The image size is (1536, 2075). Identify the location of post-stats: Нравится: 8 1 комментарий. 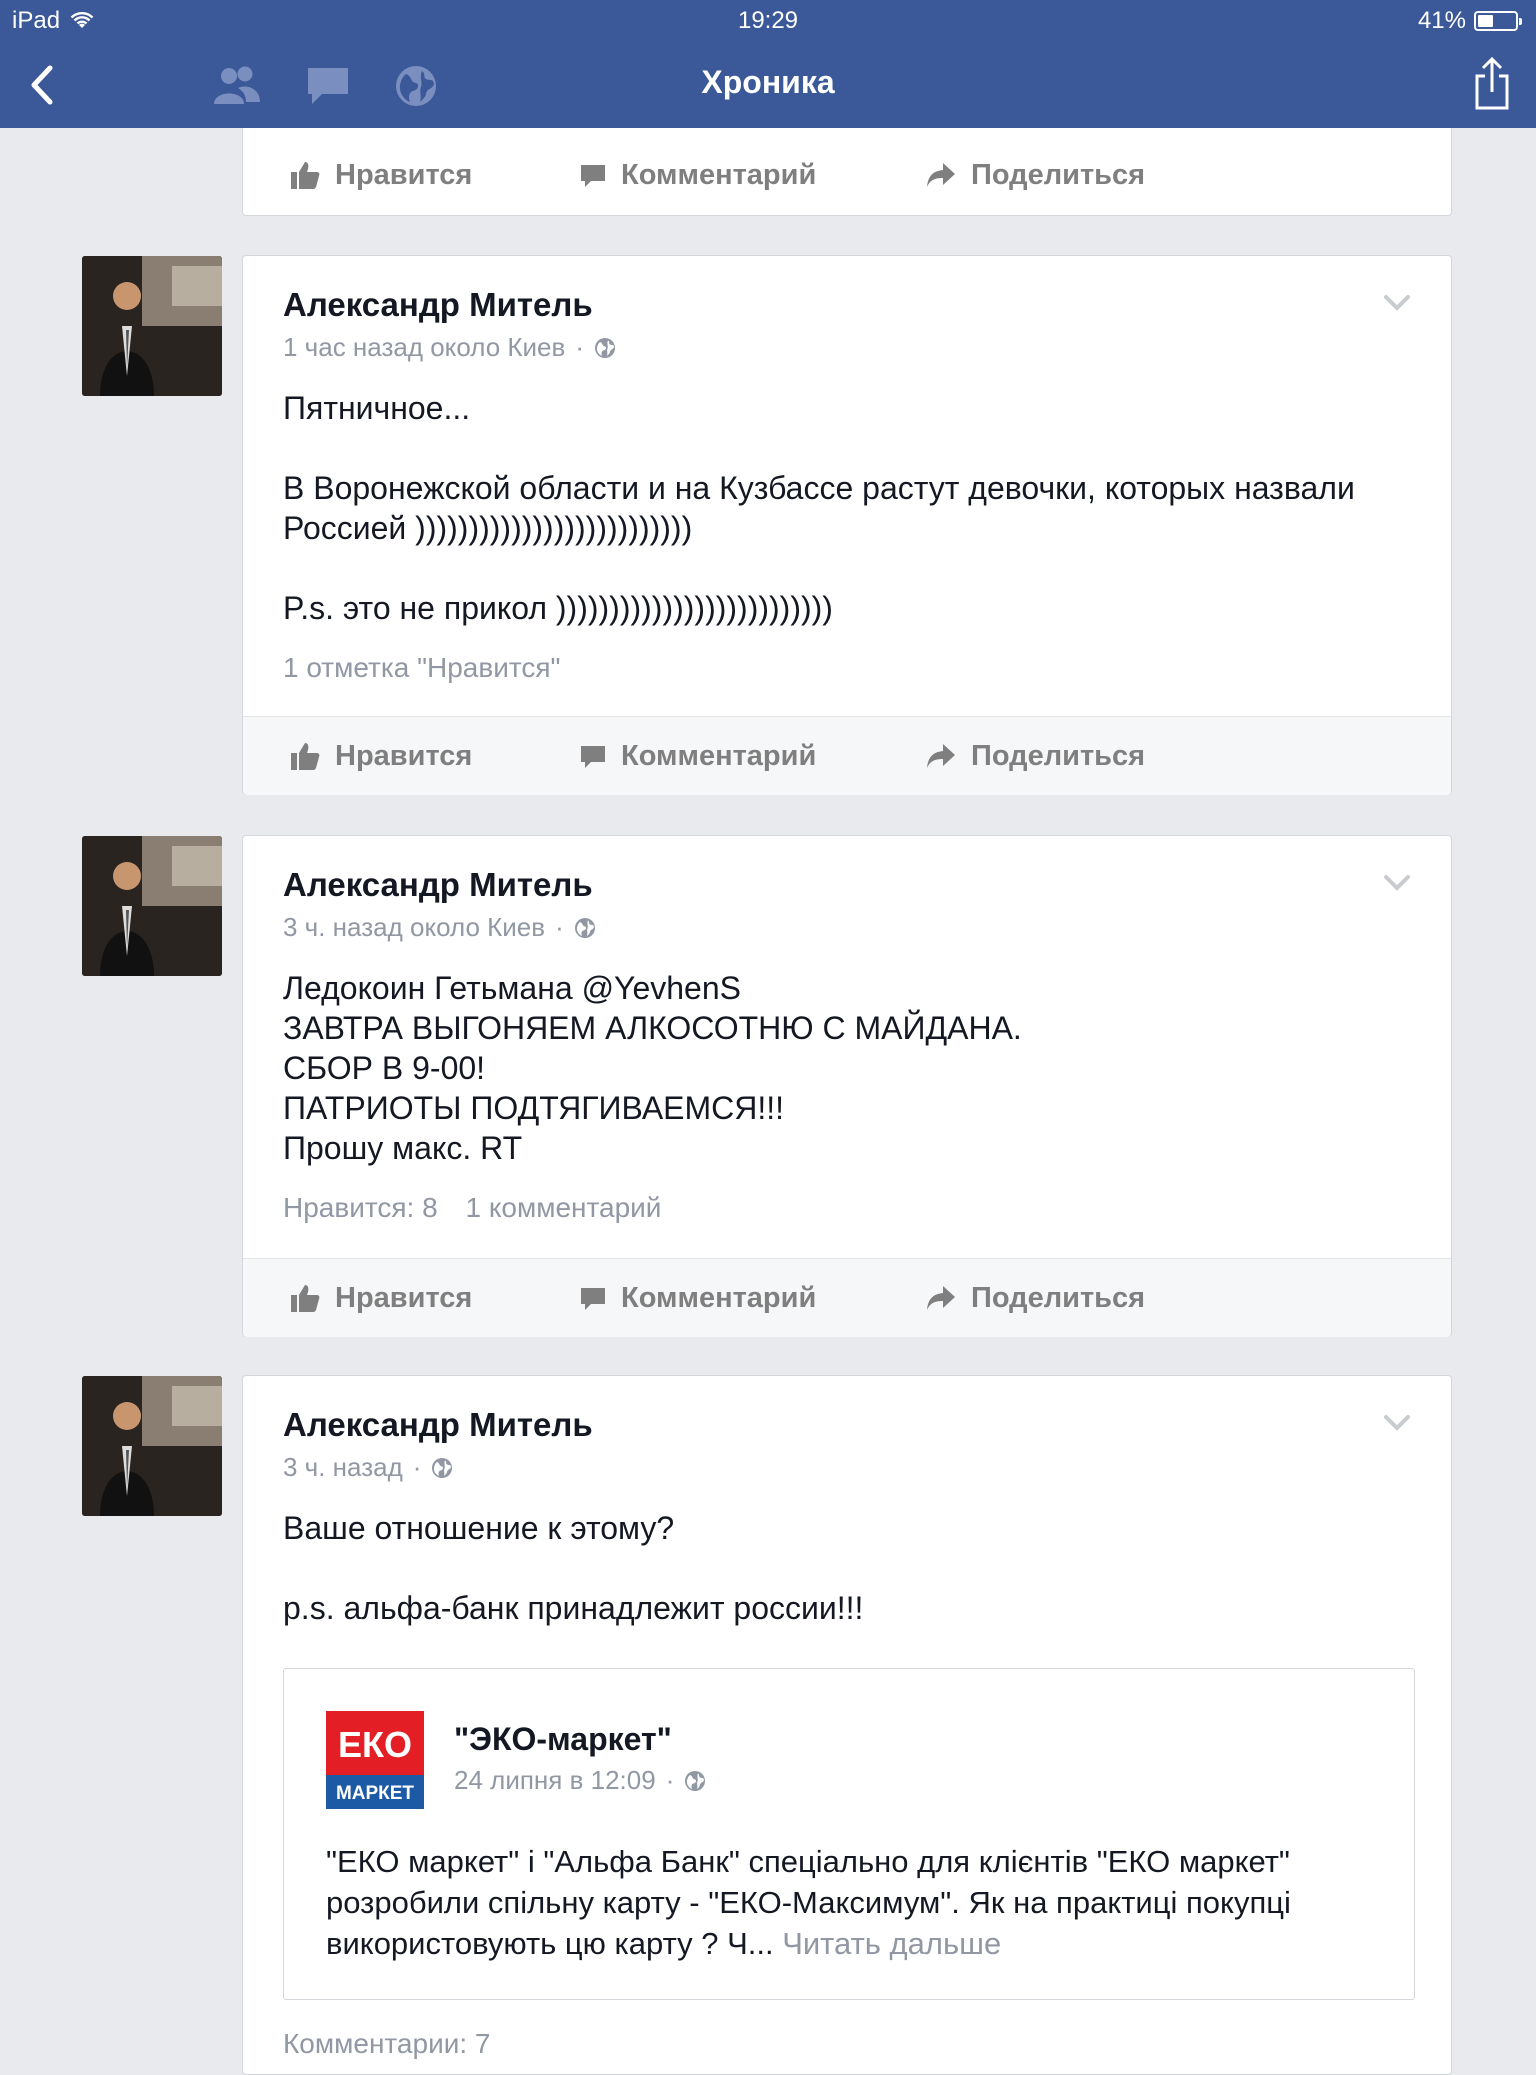
(472, 1208).